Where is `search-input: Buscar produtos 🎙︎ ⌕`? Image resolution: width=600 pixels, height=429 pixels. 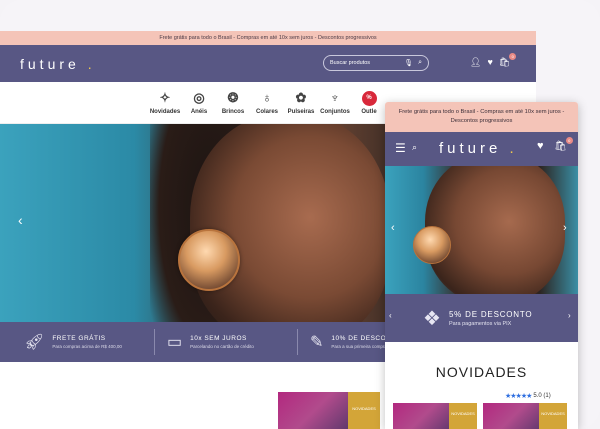
search-input: Buscar produtos 🎙︎ ⌕ is located at coordinates (376, 63).